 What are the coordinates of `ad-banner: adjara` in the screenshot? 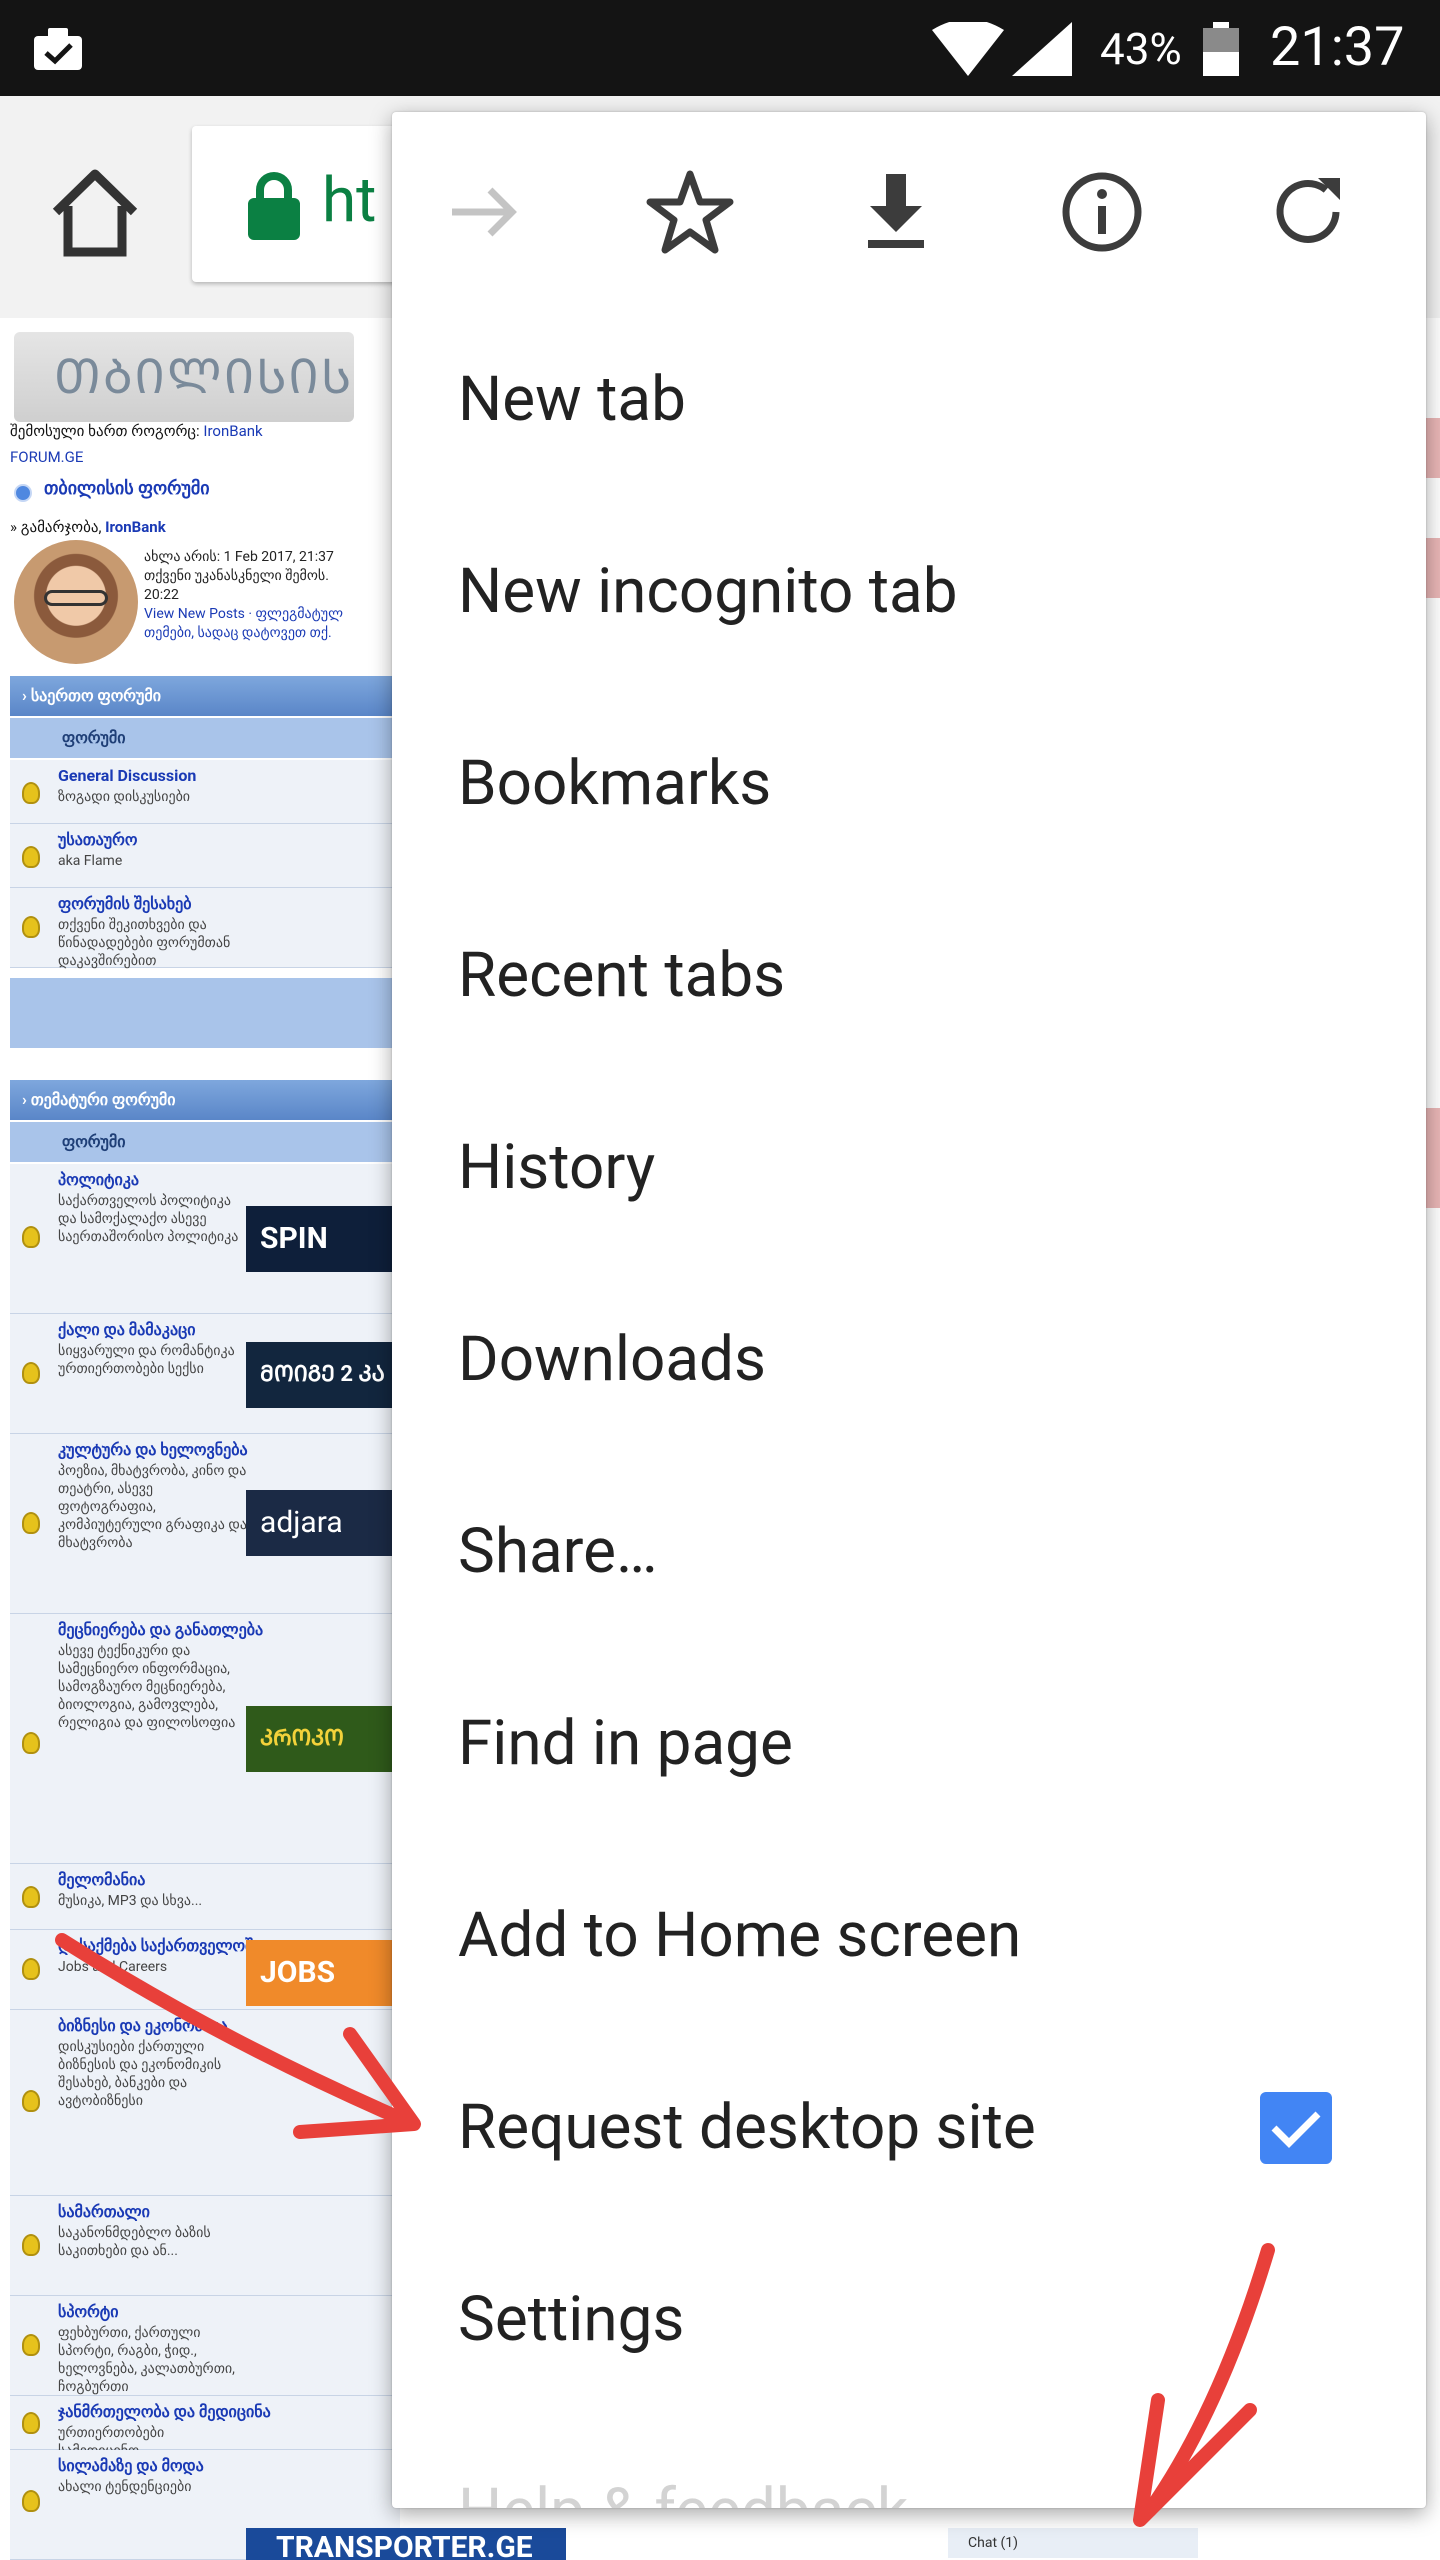 It's located at (326, 1523).